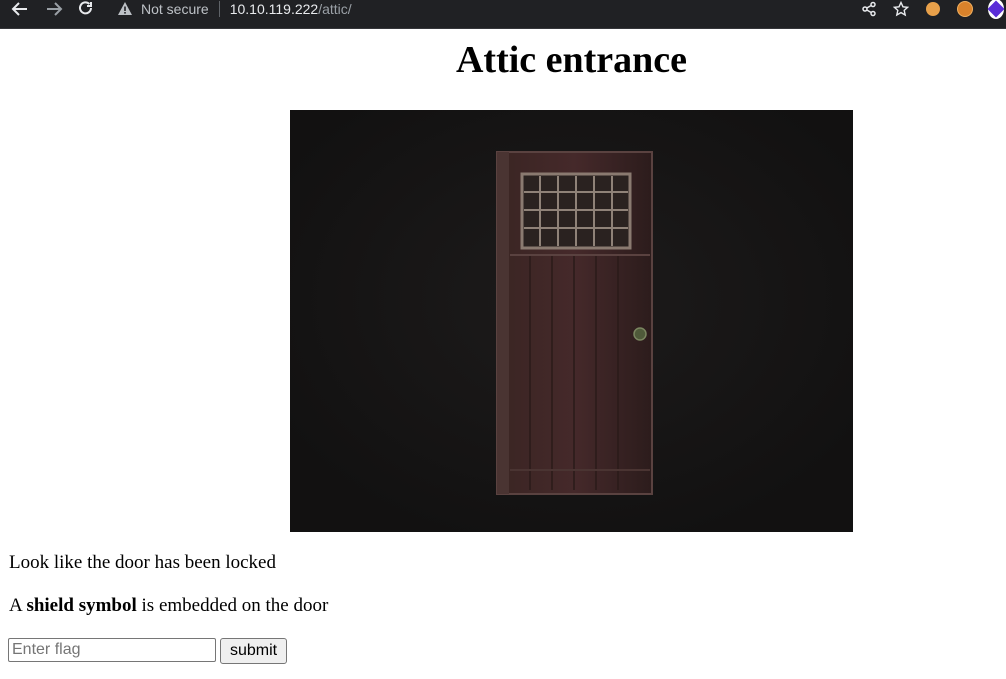 Image resolution: width=1006 pixels, height=679 pixels. What do you see at coordinates (571, 60) in the screenshot?
I see `page-title: Attic entrance` at bounding box center [571, 60].